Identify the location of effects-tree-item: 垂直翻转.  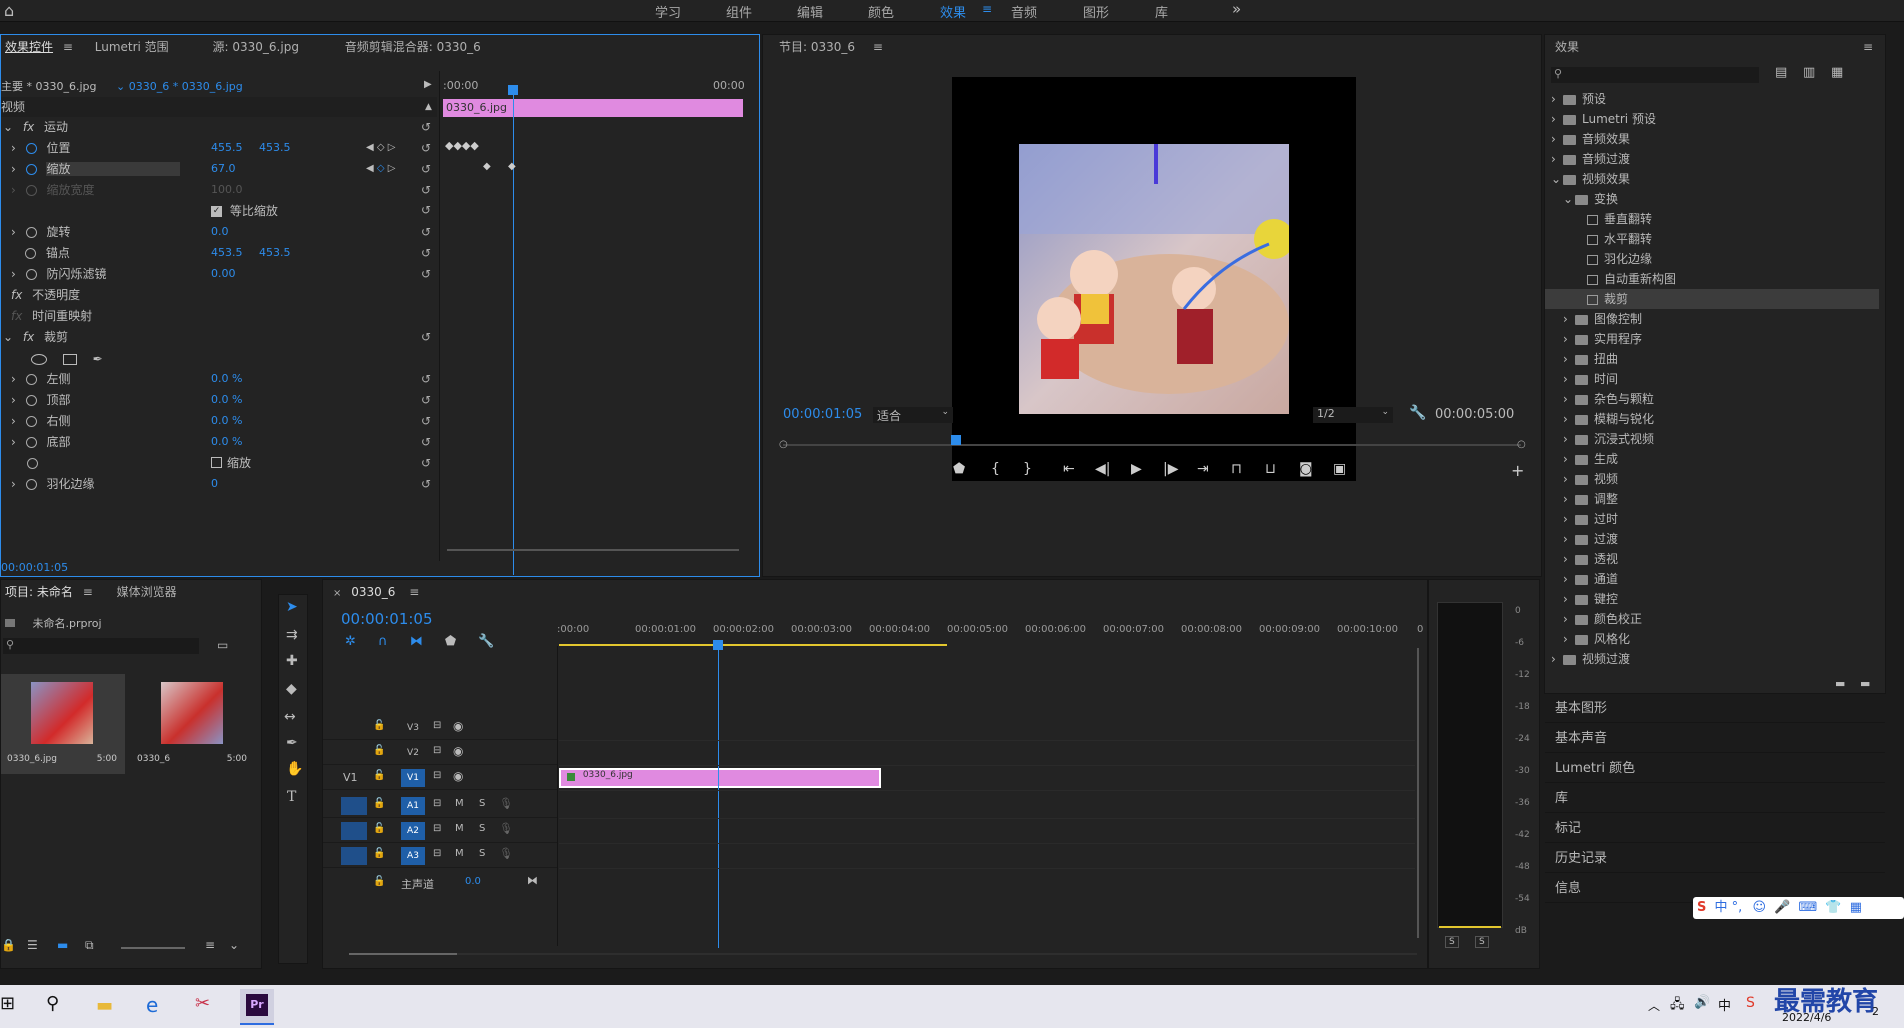
(1712, 219).